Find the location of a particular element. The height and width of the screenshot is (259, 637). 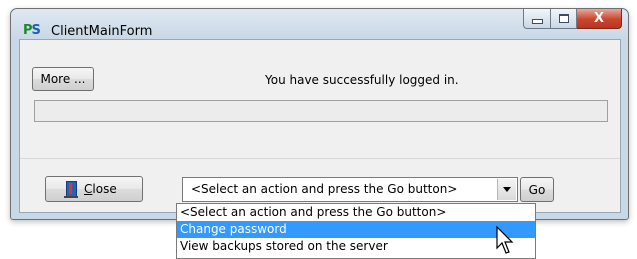

close-button-label: Close is located at coordinates (100, 189).